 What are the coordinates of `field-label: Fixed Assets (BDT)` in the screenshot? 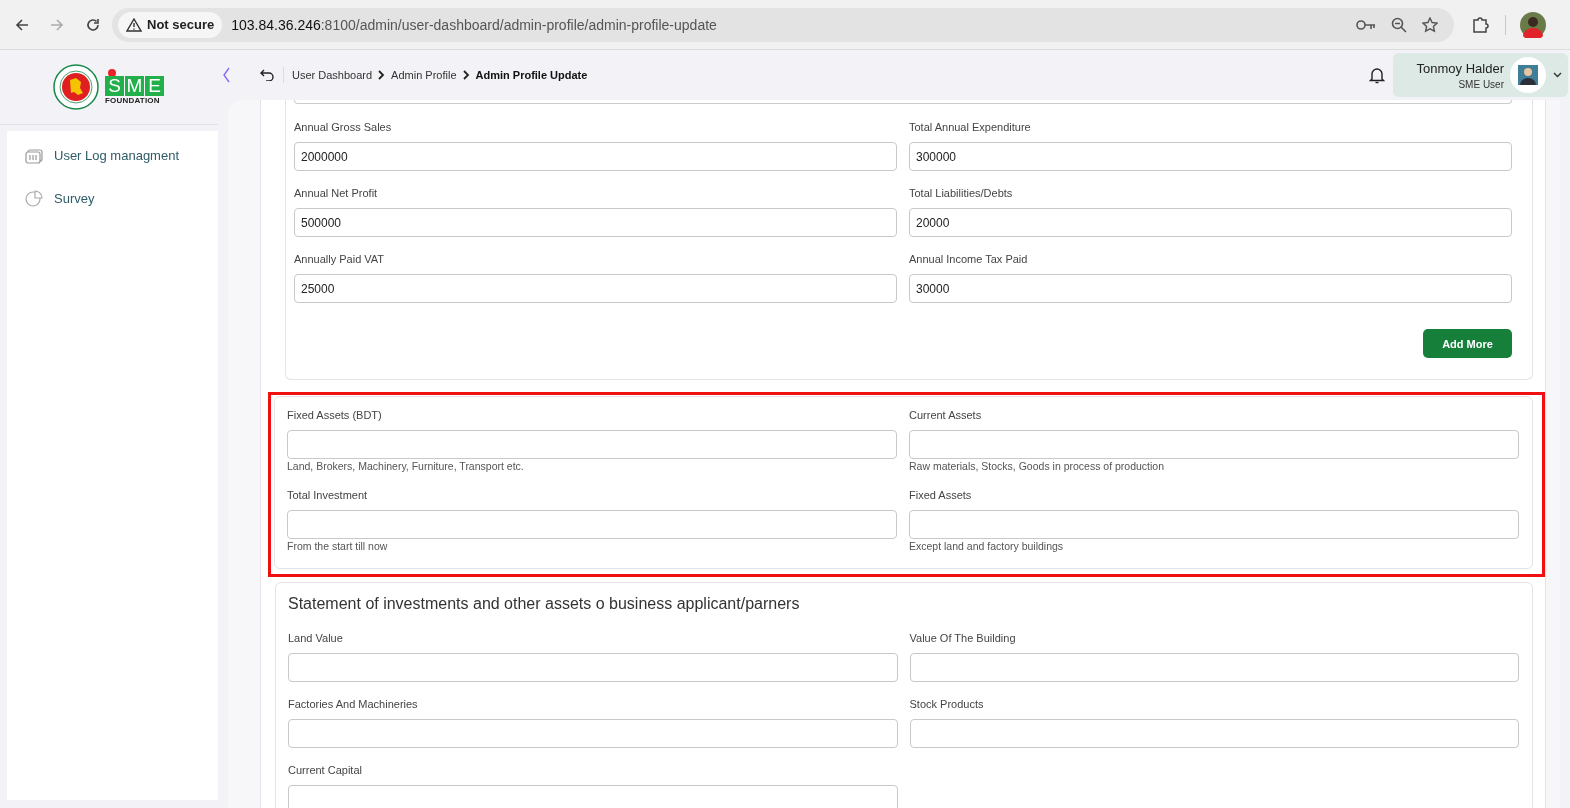 It's located at (335, 415).